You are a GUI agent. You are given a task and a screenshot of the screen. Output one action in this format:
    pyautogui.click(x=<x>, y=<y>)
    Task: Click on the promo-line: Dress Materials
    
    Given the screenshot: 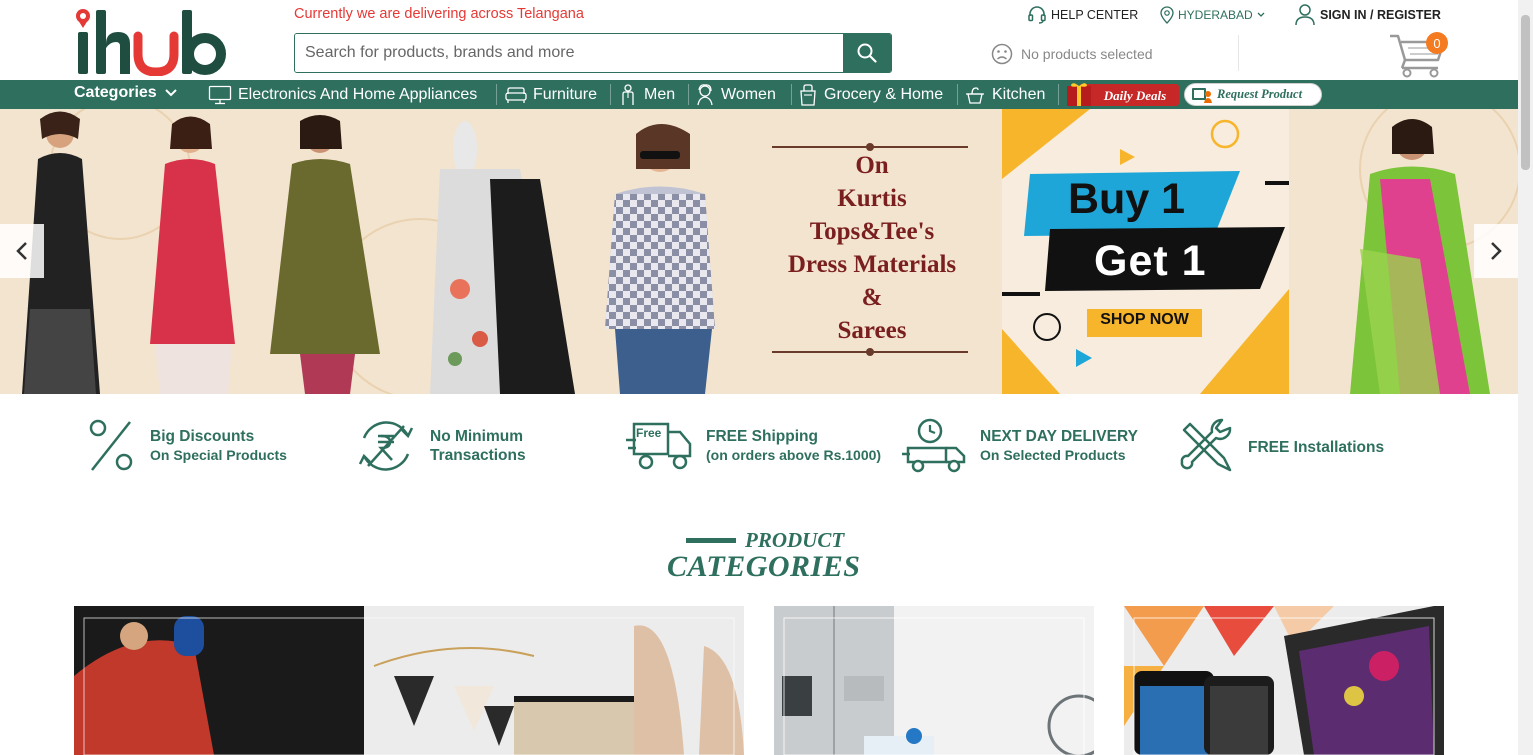 What is the action you would take?
    pyautogui.click(x=872, y=264)
    